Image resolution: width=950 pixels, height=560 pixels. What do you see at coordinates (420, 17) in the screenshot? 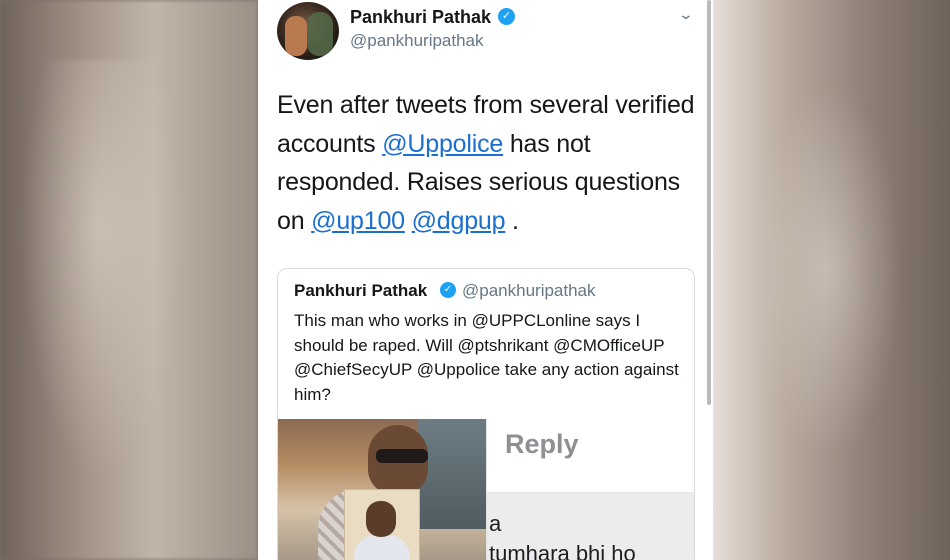
I see `author-name: Pankhuri Pathak` at bounding box center [420, 17].